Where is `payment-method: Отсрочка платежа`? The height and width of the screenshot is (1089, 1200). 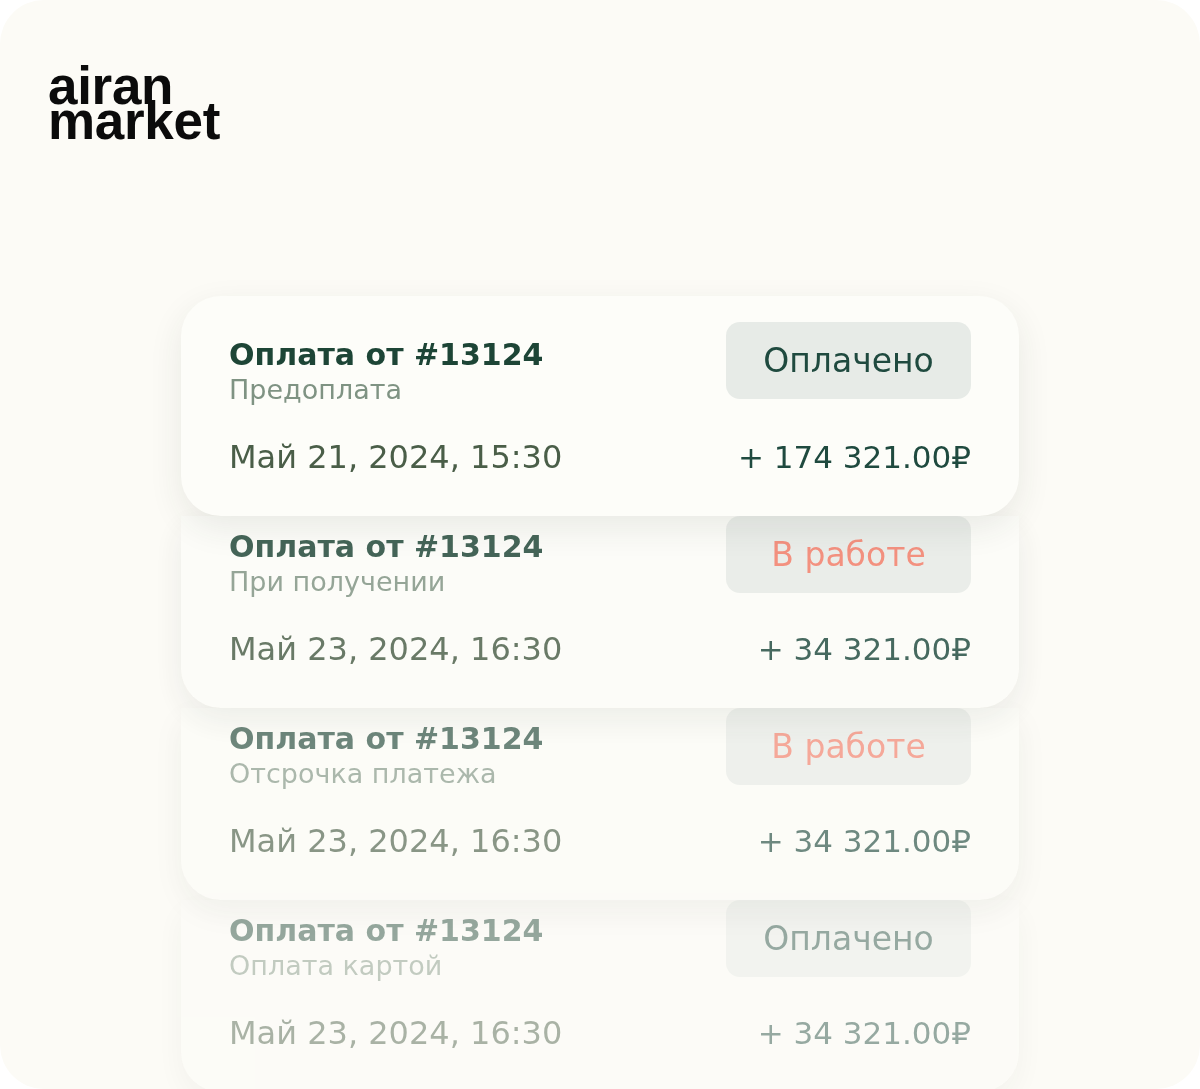
payment-method: Отсрочка платежа is located at coordinates (363, 774).